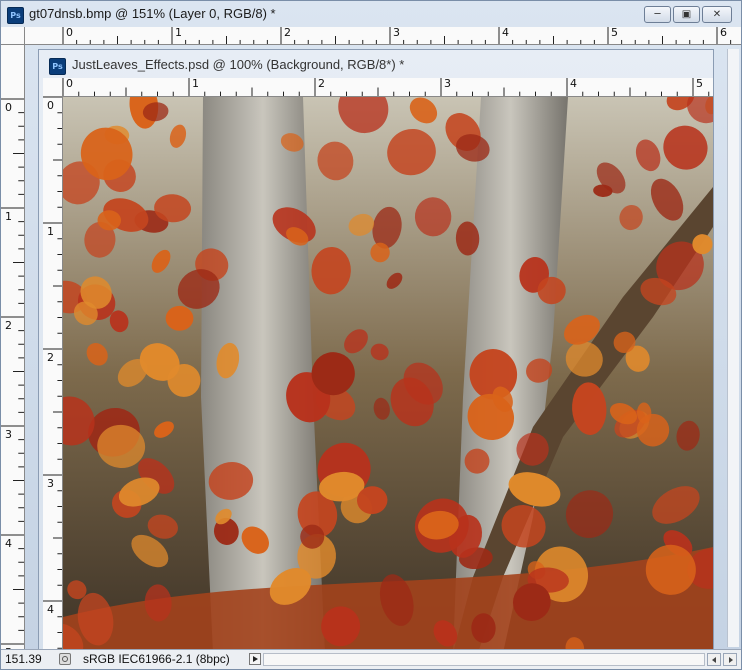  Describe the element at coordinates (8, 216) in the screenshot. I see `outer-ruler-v-label-1: 1` at that location.